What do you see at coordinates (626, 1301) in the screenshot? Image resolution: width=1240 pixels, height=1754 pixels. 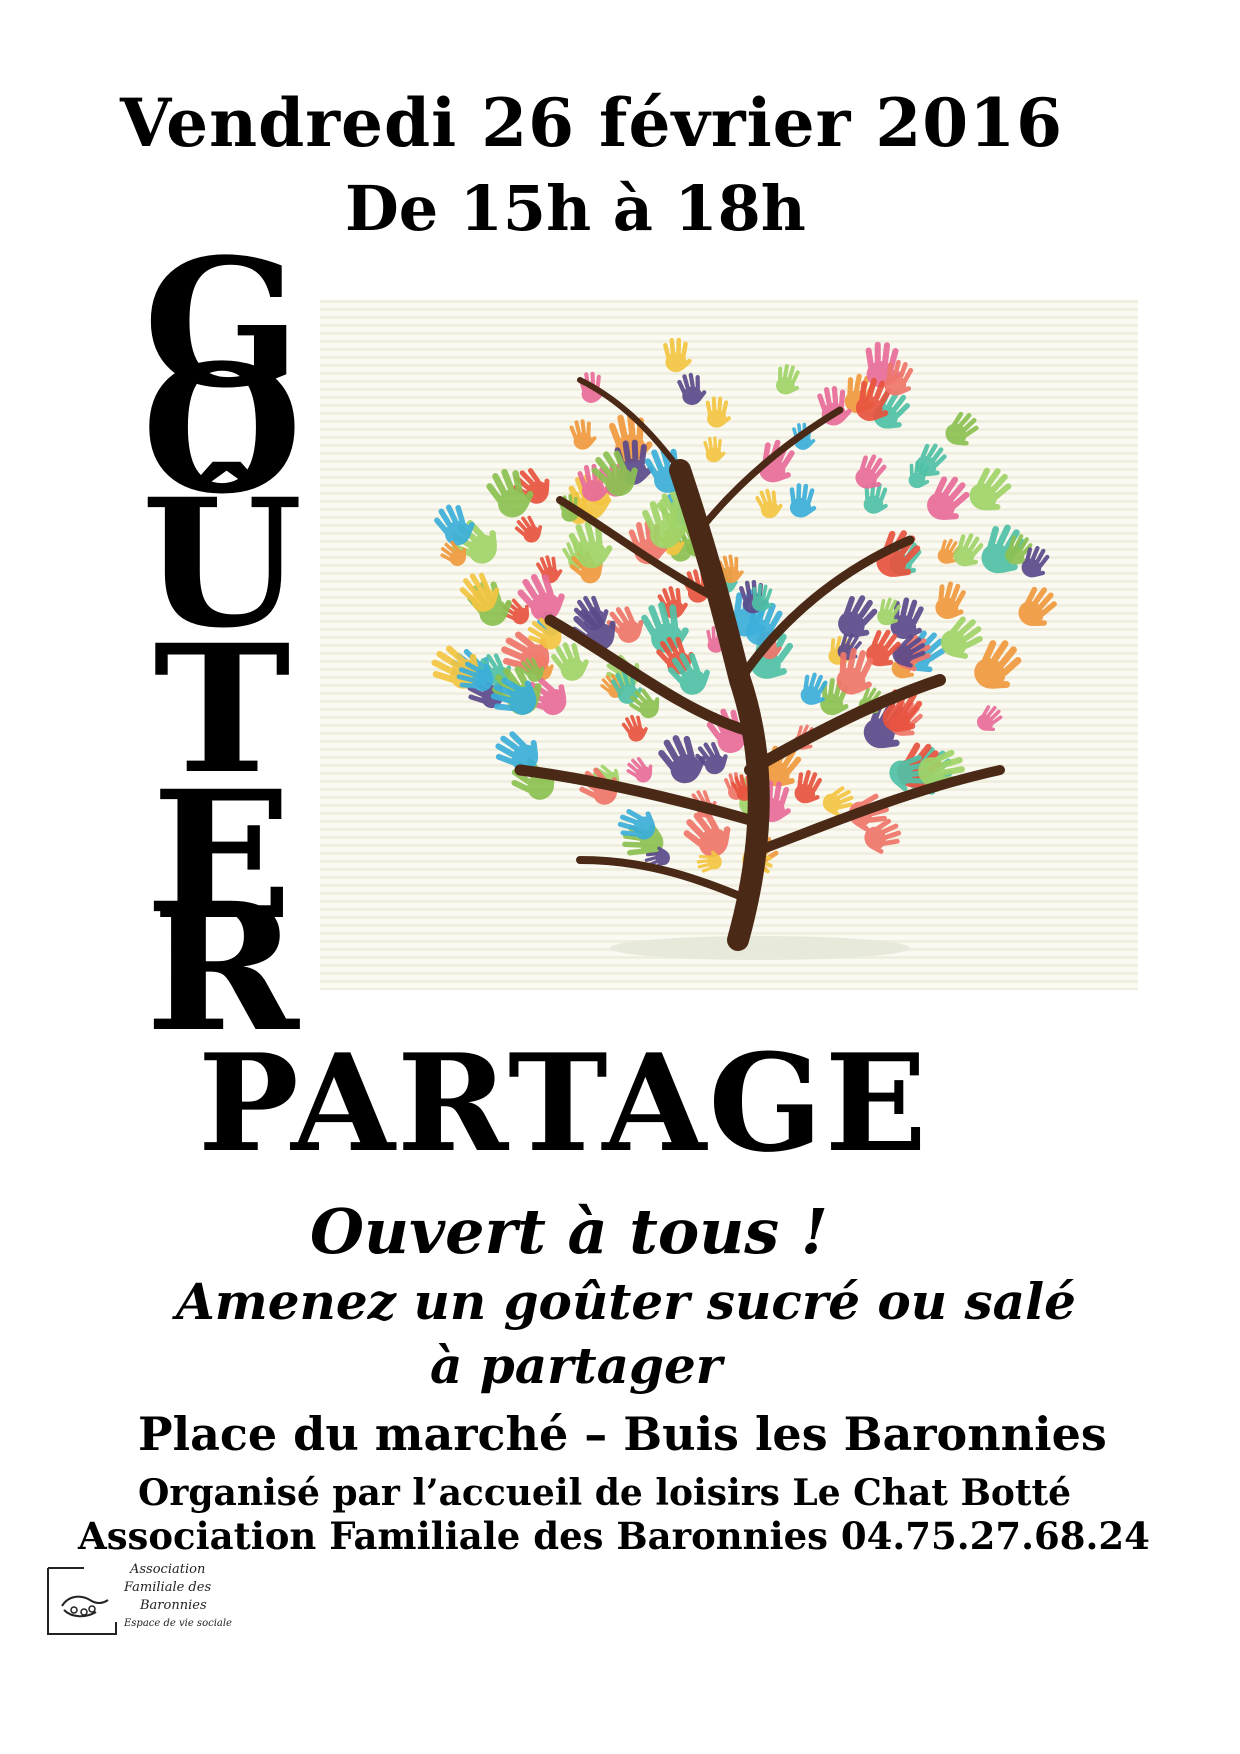 I see `bring-snack-line1: Amenez un goûter sucré ou salé` at bounding box center [626, 1301].